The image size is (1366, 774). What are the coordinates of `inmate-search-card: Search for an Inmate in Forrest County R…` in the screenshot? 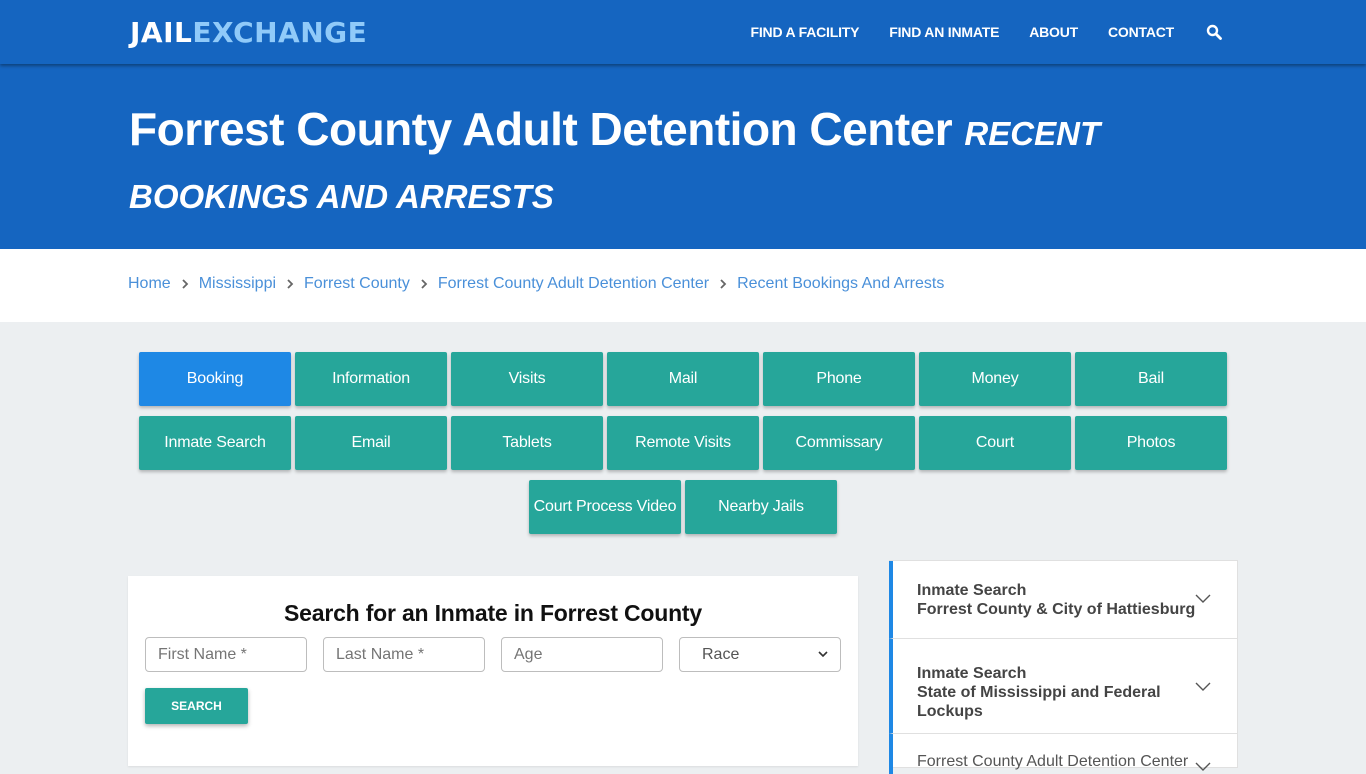 It's located at (493, 671).